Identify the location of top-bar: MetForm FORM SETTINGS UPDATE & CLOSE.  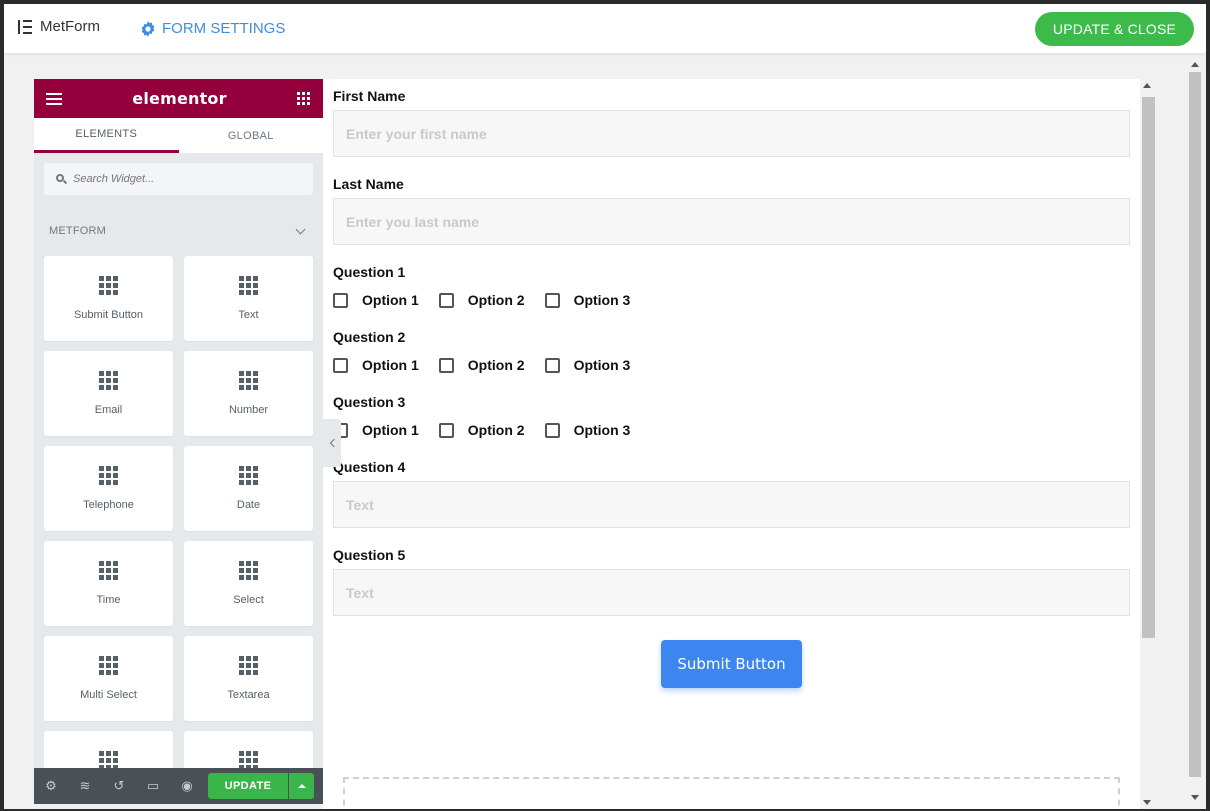
(605, 29).